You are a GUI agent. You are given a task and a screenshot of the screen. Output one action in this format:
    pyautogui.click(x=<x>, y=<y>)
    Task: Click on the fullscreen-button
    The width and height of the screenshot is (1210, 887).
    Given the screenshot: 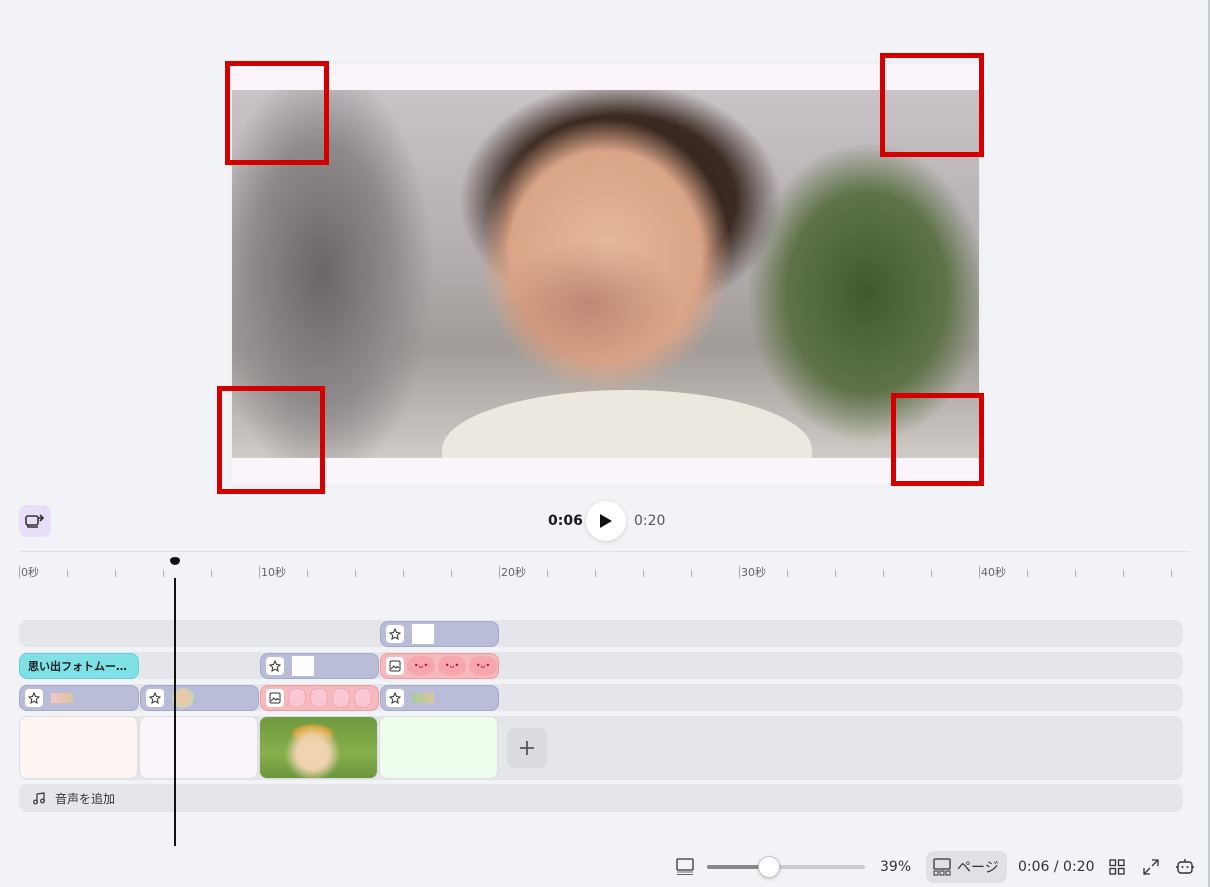 What is the action you would take?
    pyautogui.click(x=1151, y=867)
    